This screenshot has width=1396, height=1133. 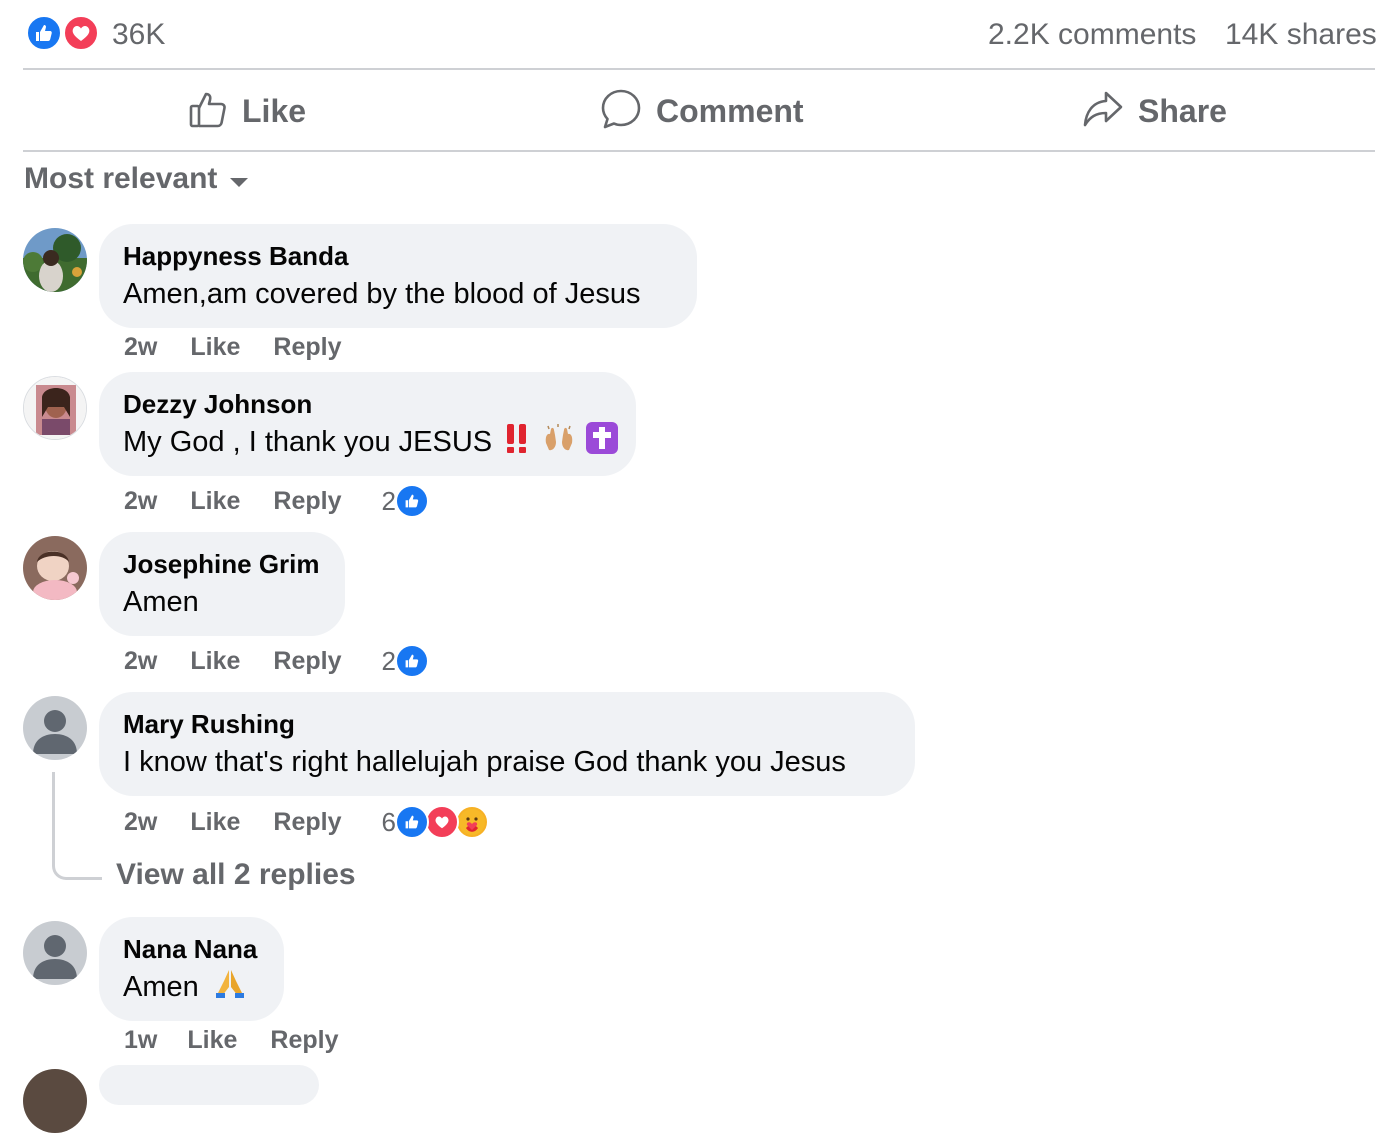 I want to click on comment-icon, so click(x=621, y=111).